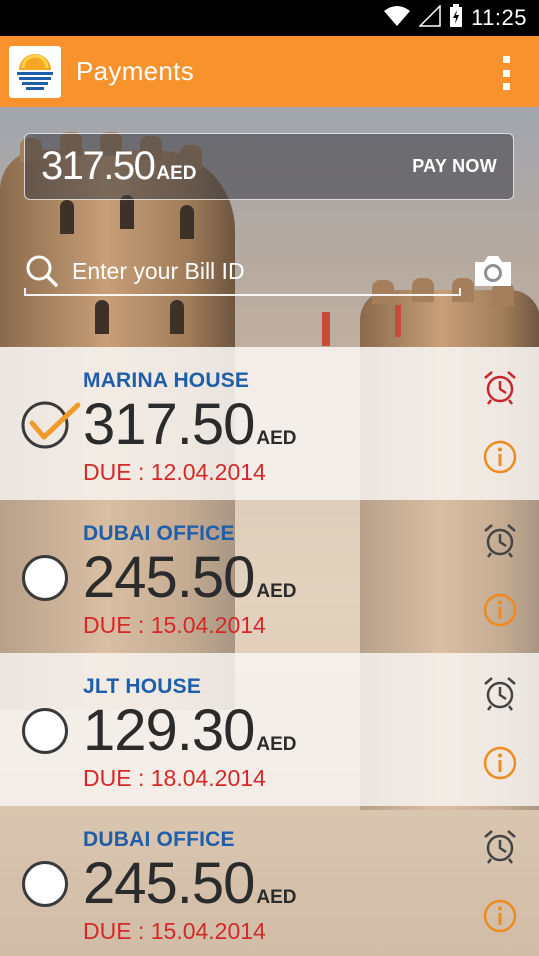 This screenshot has height=956, width=539. What do you see at coordinates (397, 18) in the screenshot?
I see `wifi-icon` at bounding box center [397, 18].